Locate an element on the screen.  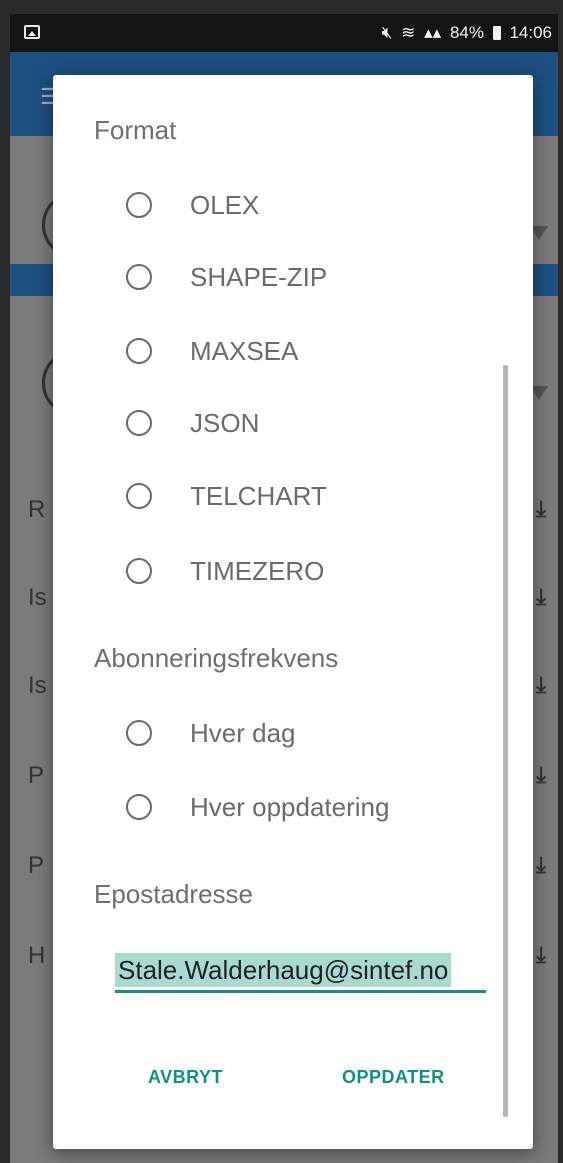
update-button: OPPDATER is located at coordinates (393, 1077).